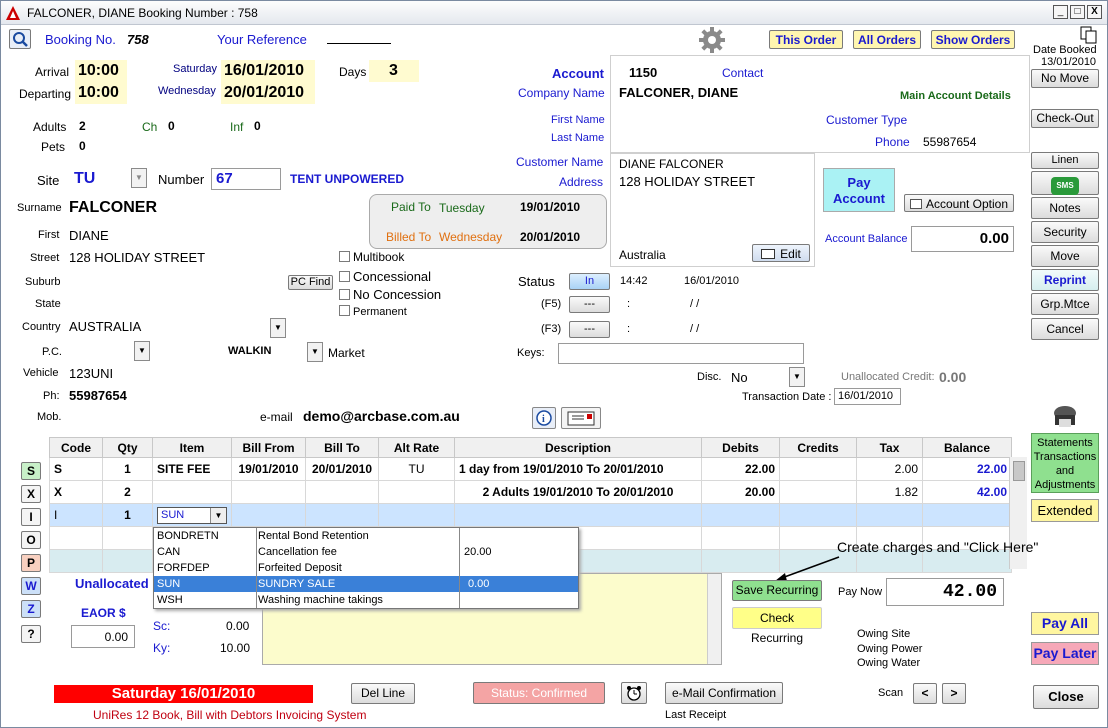  I want to click on letter-x-button: X, so click(31, 494).